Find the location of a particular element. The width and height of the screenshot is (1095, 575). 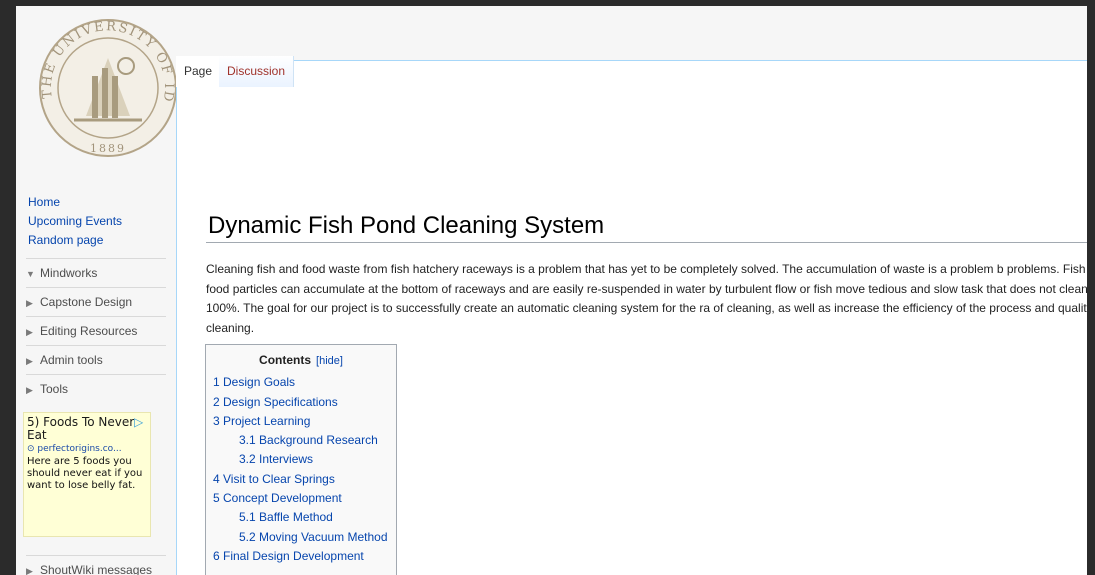

sidebar-link-upcoming-events: Upcoming Events is located at coordinates (75, 221).